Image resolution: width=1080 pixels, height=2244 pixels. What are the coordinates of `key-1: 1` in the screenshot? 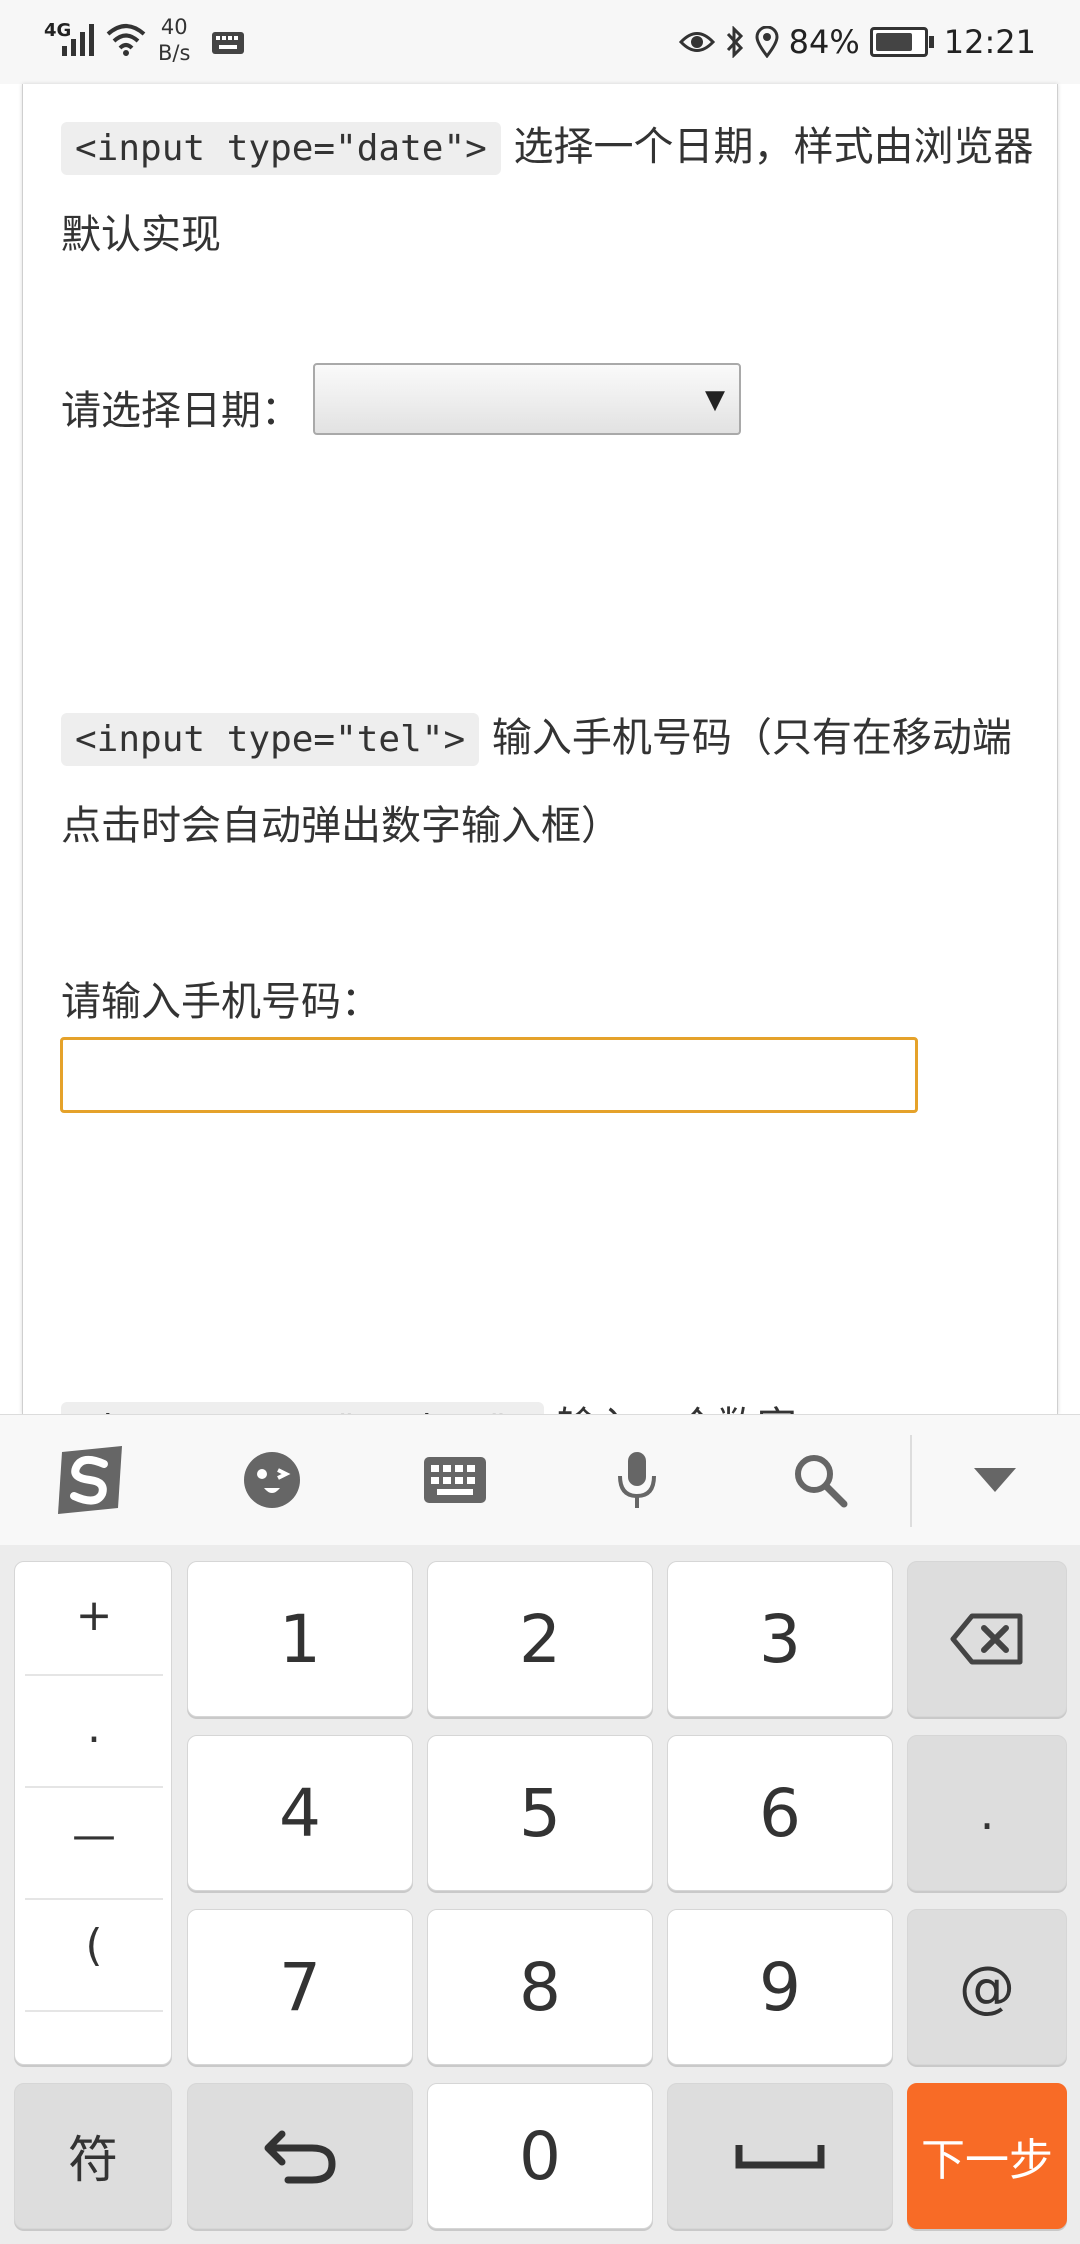 It's located at (300, 1639).